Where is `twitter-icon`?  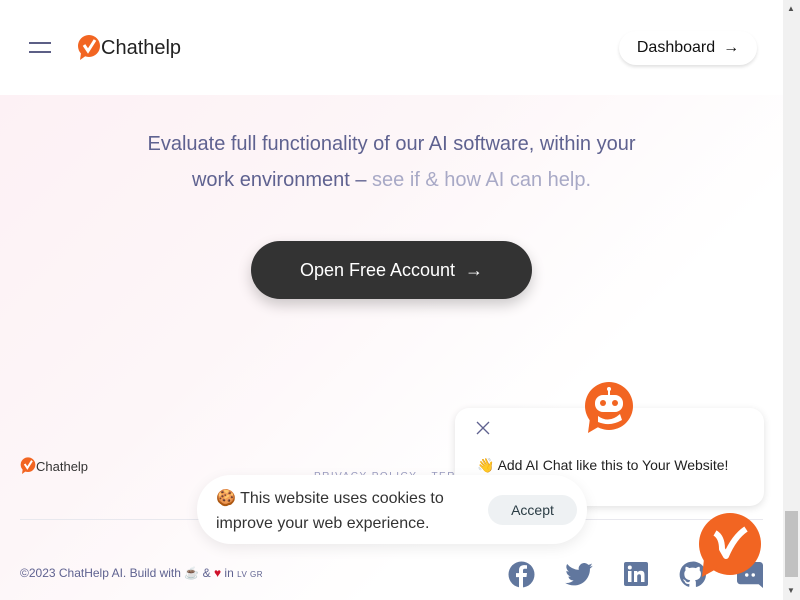 twitter-icon is located at coordinates (579, 574).